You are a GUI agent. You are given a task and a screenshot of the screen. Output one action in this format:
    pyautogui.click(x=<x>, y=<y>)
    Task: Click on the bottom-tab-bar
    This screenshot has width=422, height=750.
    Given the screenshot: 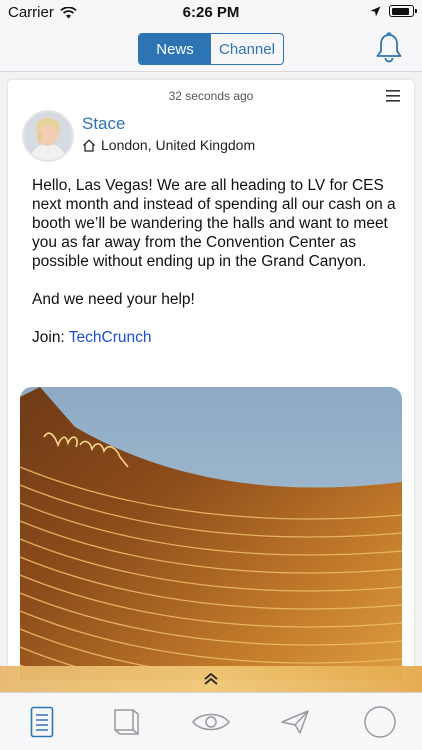 What is the action you would take?
    pyautogui.click(x=211, y=721)
    